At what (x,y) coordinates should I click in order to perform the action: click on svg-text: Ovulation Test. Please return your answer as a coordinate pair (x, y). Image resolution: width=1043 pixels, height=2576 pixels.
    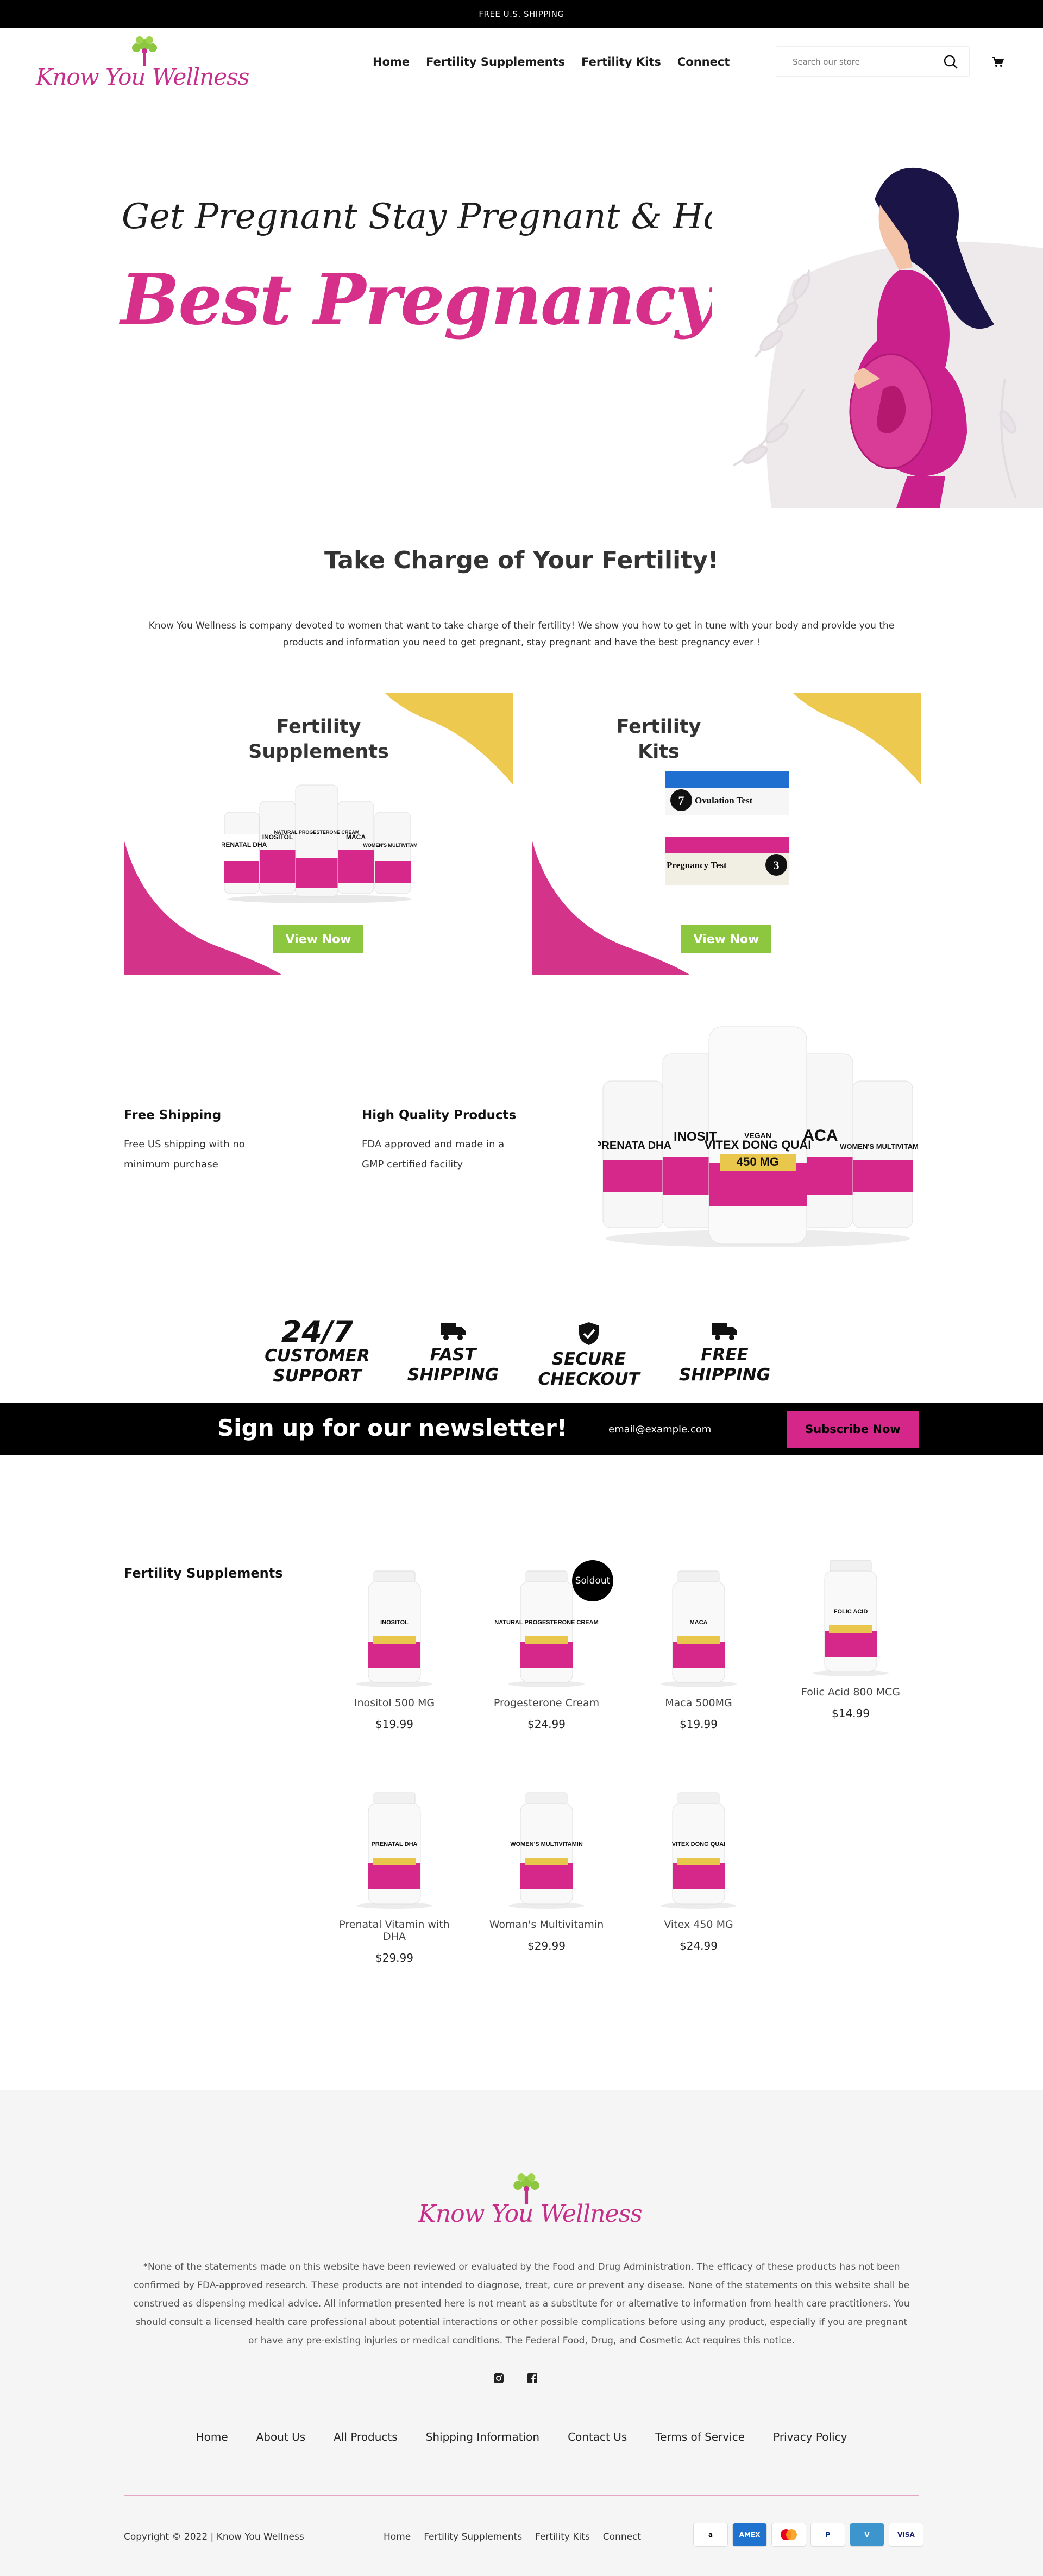
    Looking at the image, I should click on (724, 800).